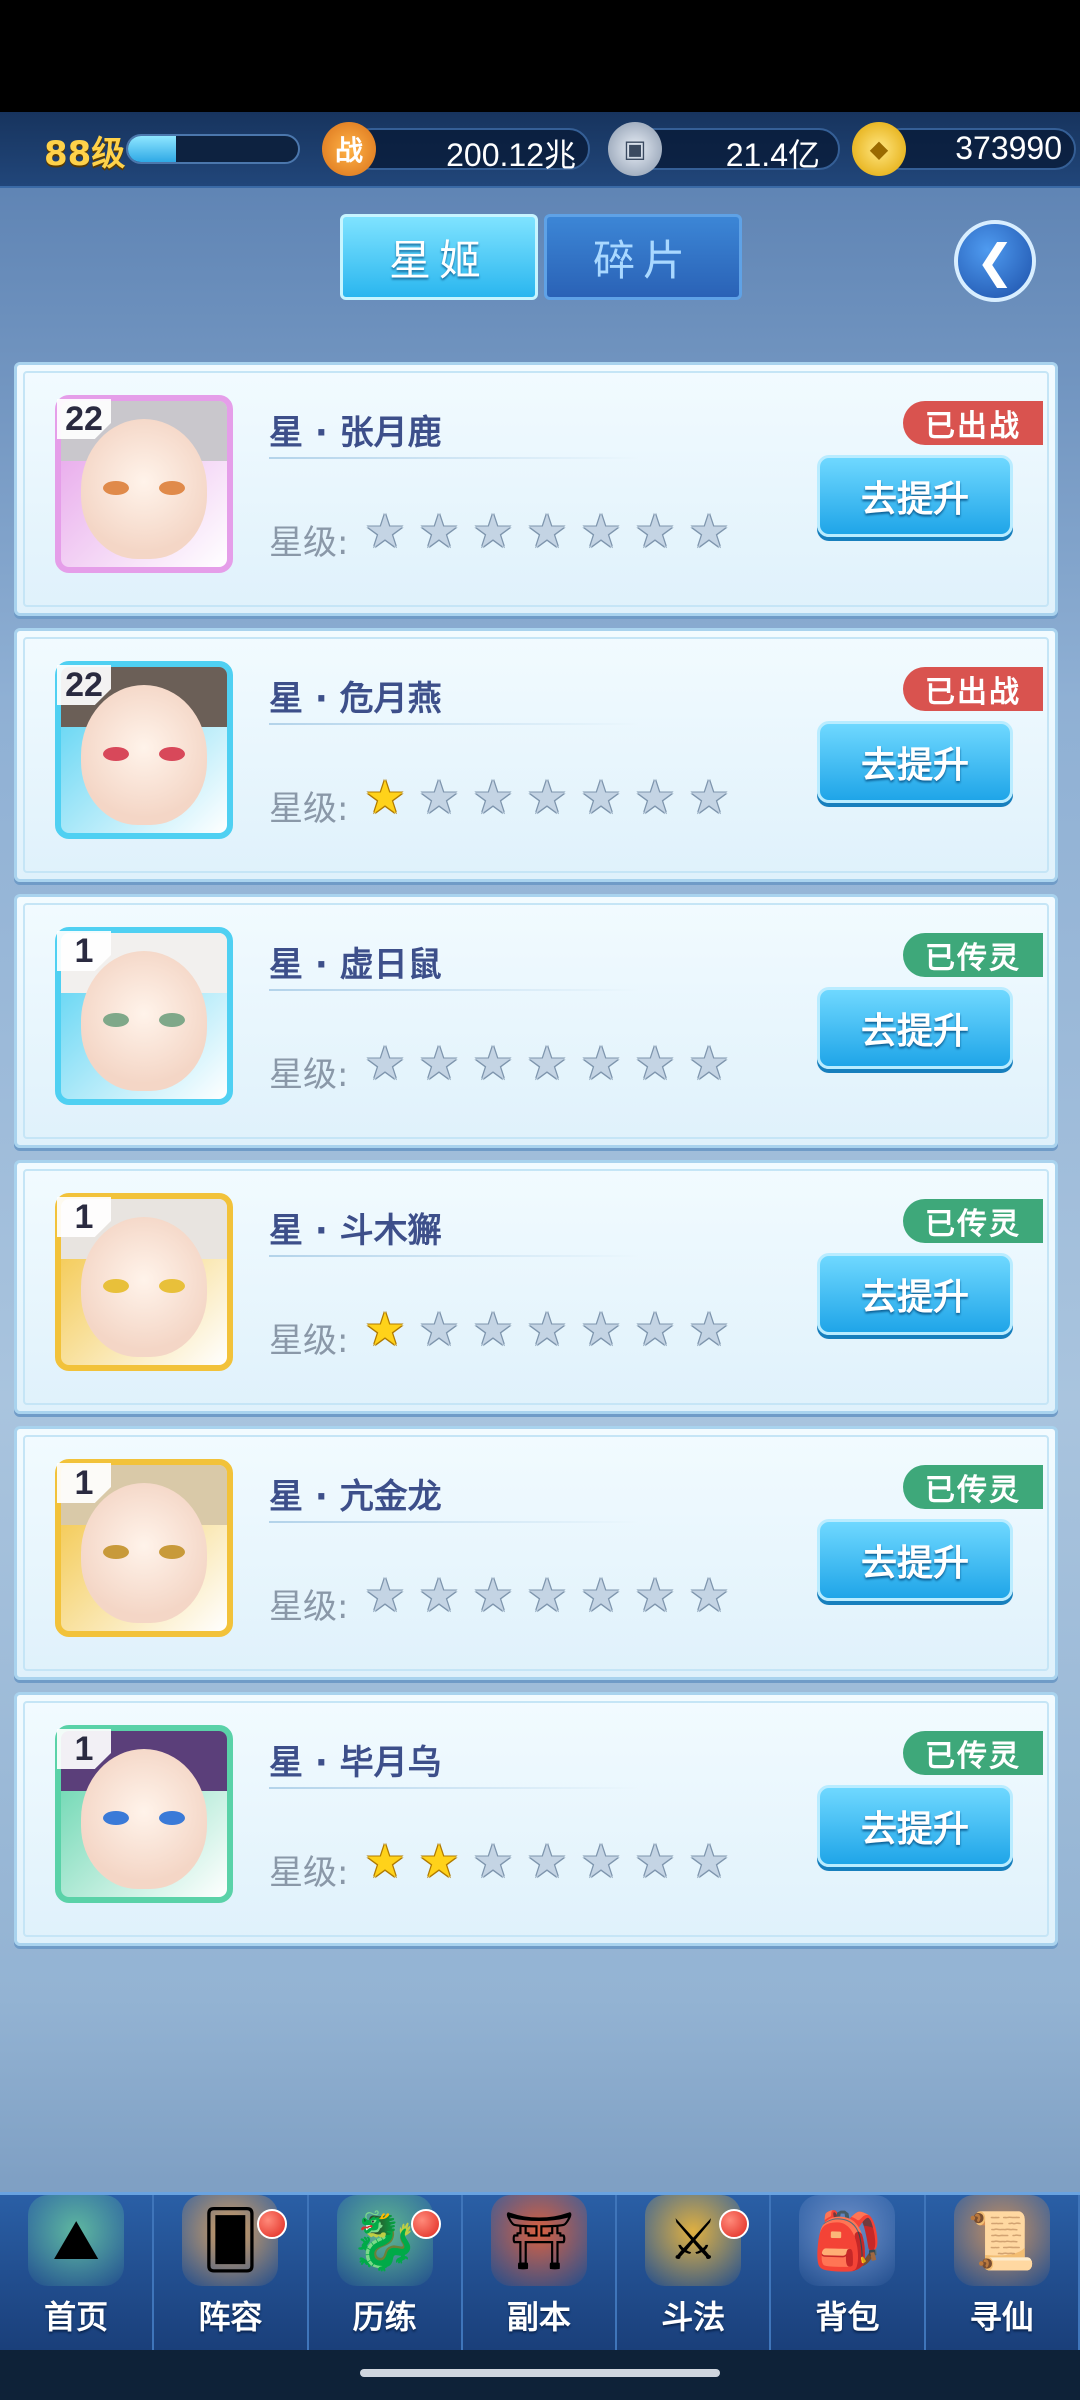 Image resolution: width=1080 pixels, height=2400 pixels. I want to click on hero-name: 星 · 张月鹿, so click(355, 433).